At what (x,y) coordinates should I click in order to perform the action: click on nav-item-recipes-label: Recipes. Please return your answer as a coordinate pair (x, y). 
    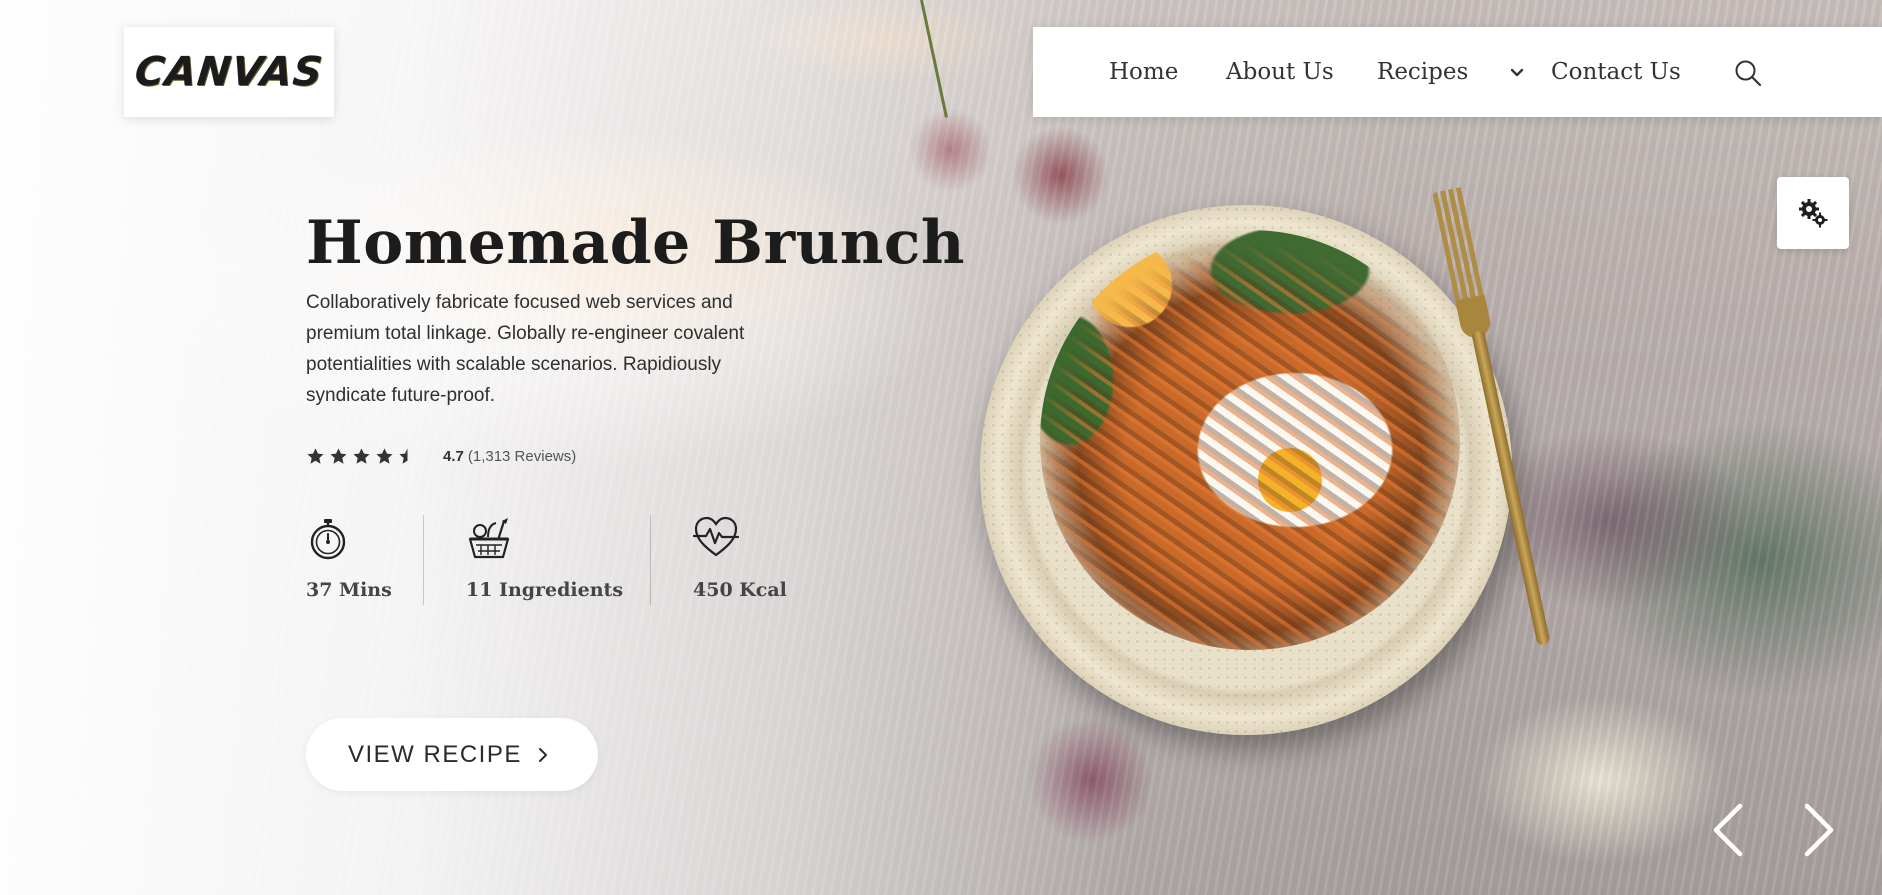
    Looking at the image, I should click on (1423, 72).